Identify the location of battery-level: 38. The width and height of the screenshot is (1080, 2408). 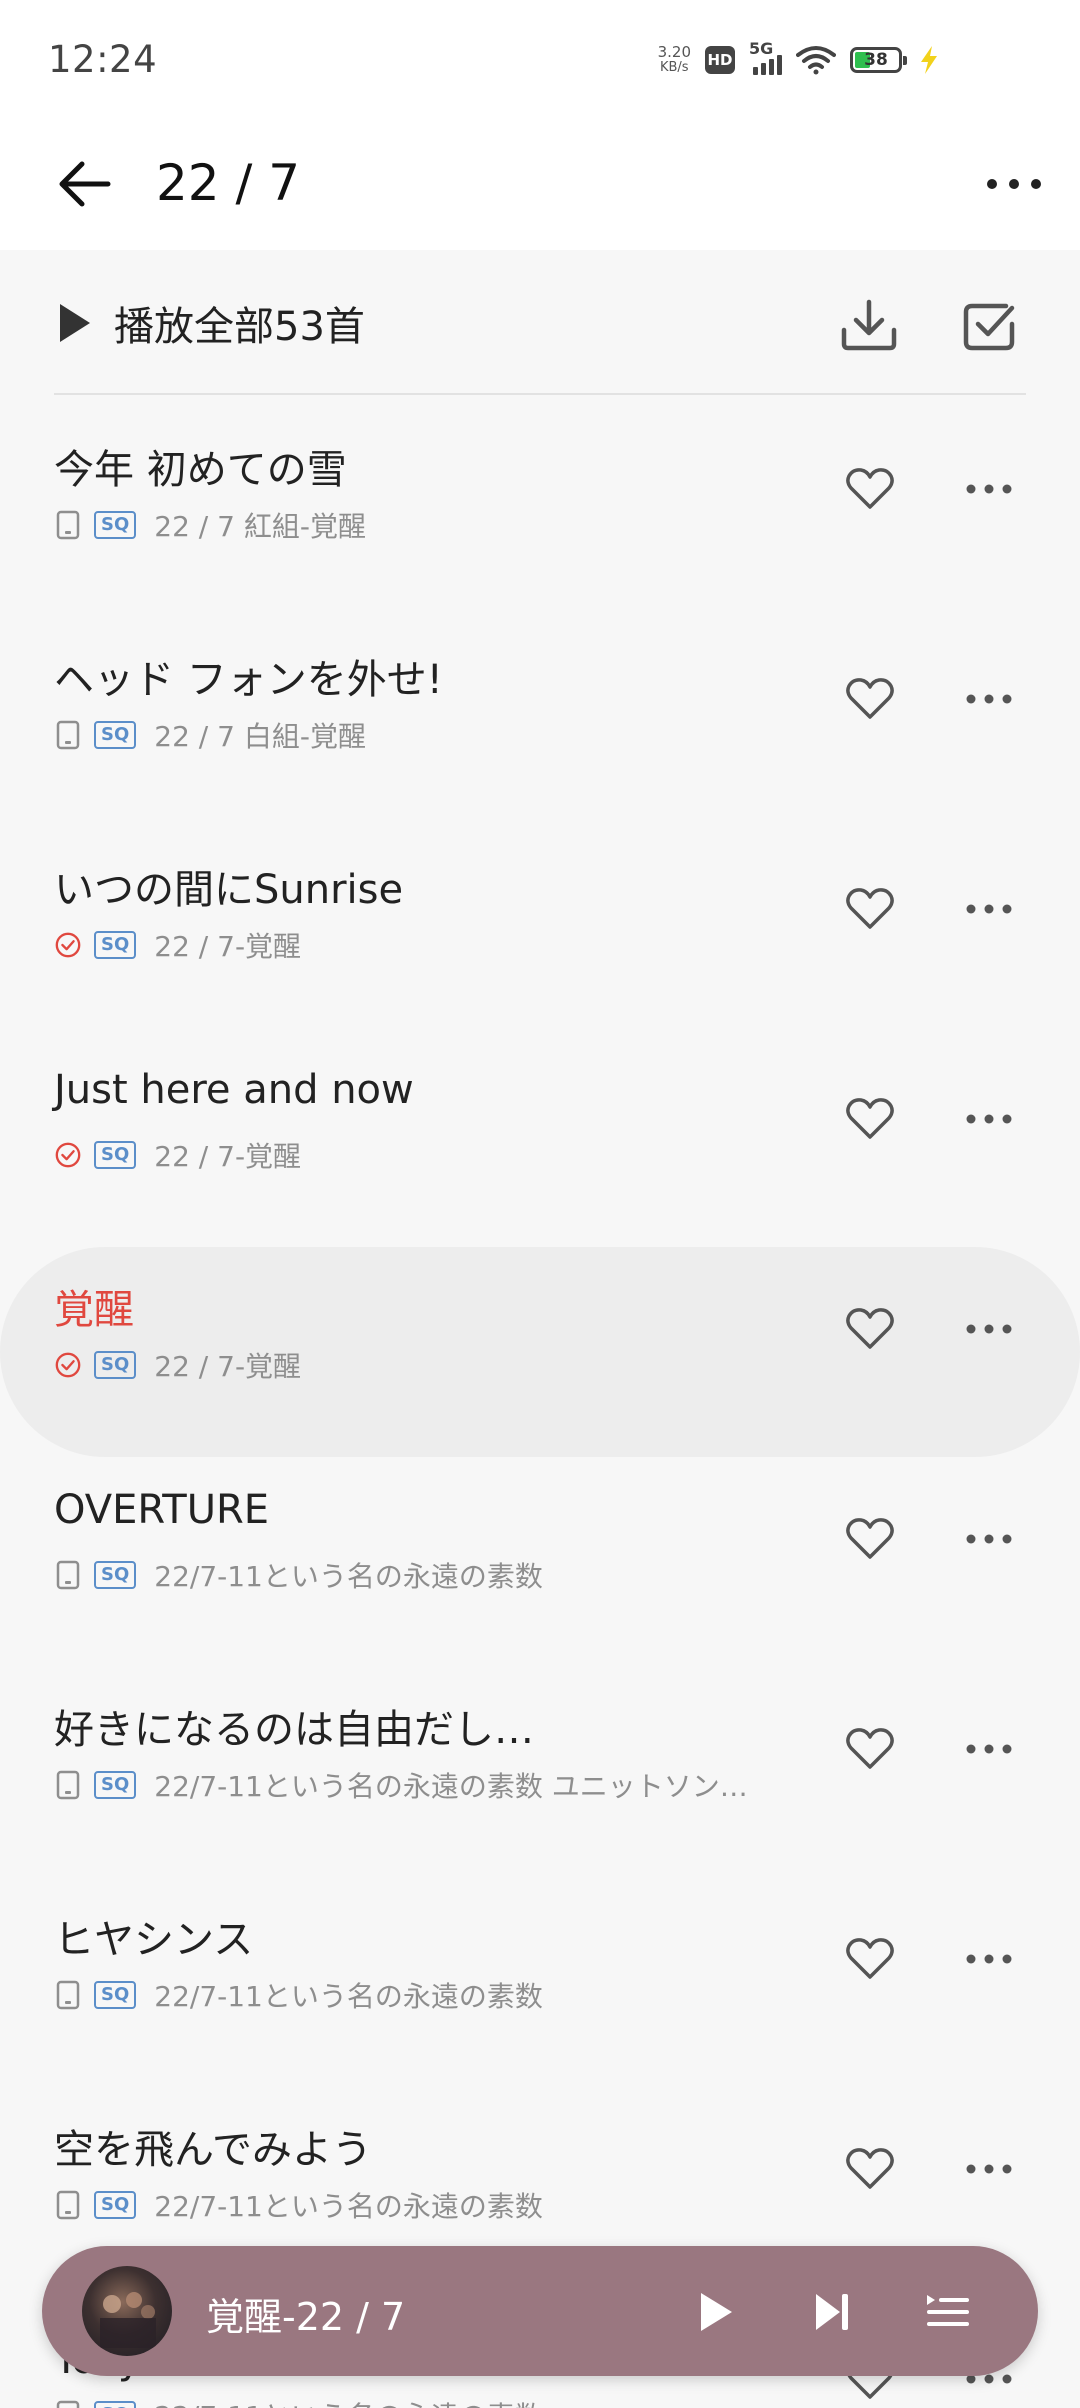
(876, 60).